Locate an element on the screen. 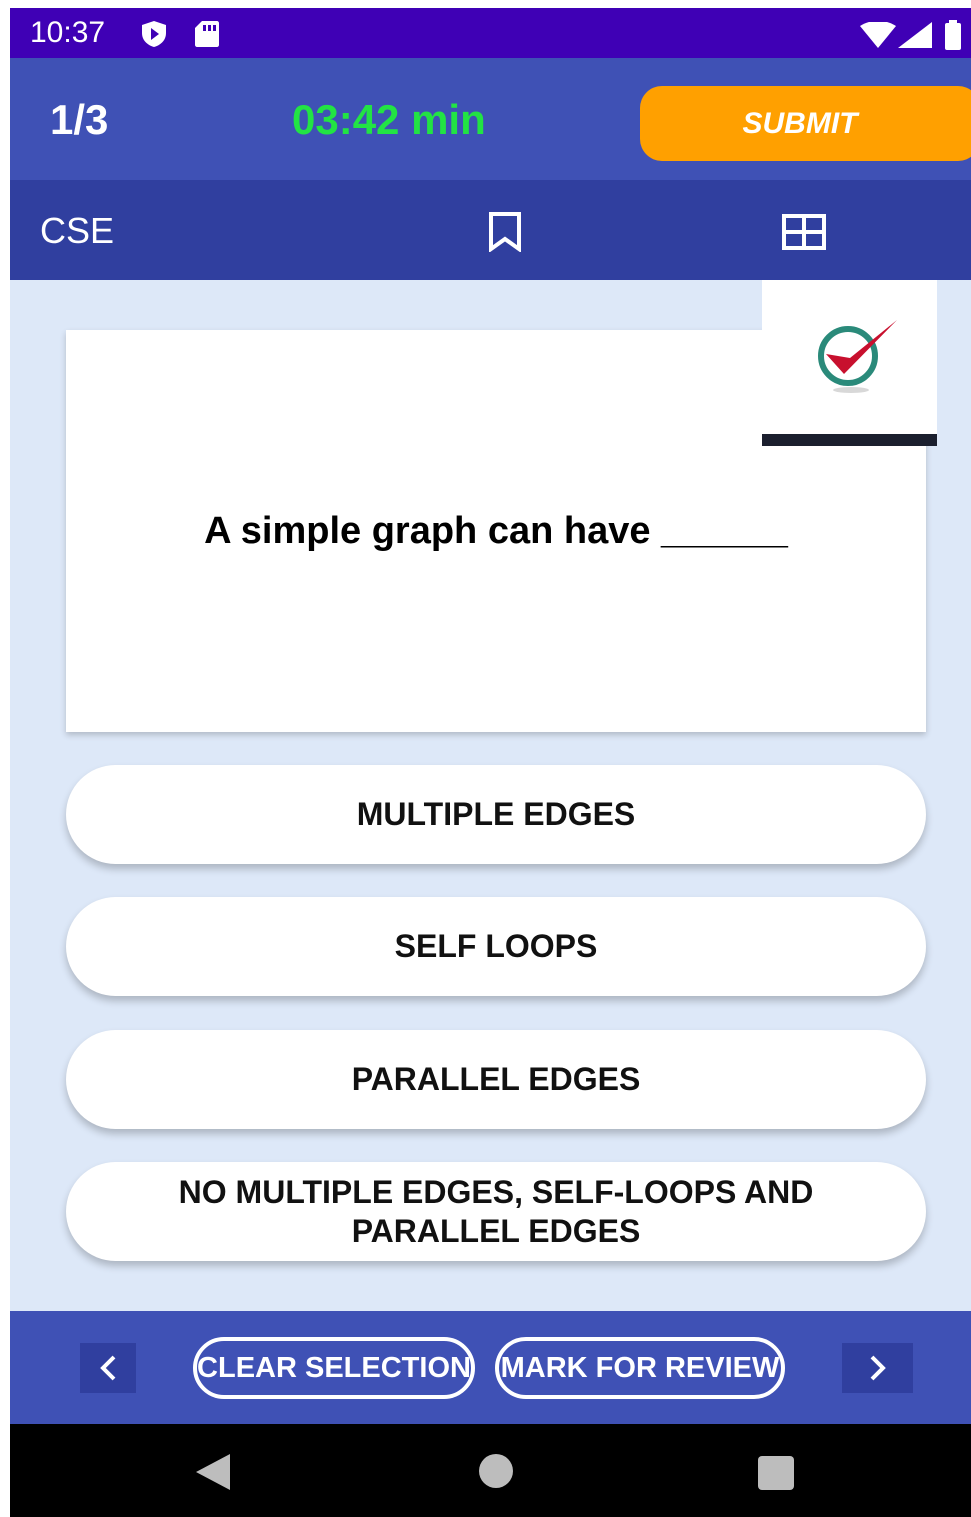  previous-question-button is located at coordinates (108, 1368).